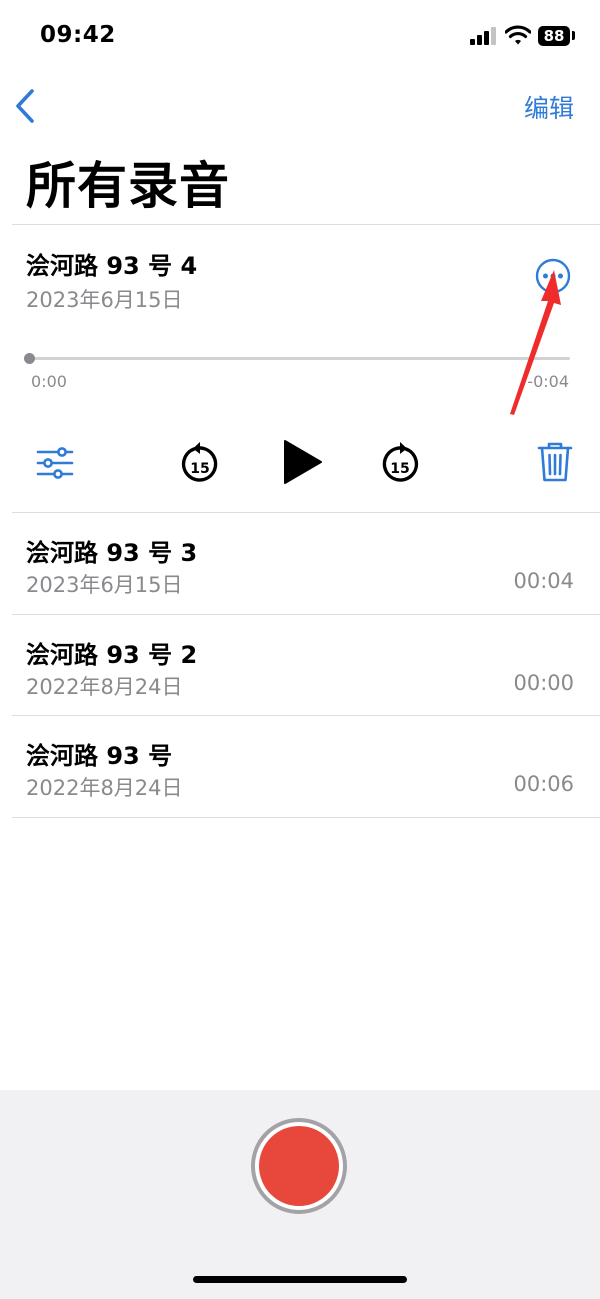 This screenshot has width=600, height=1299. I want to click on status-time: 09:42, so click(78, 35).